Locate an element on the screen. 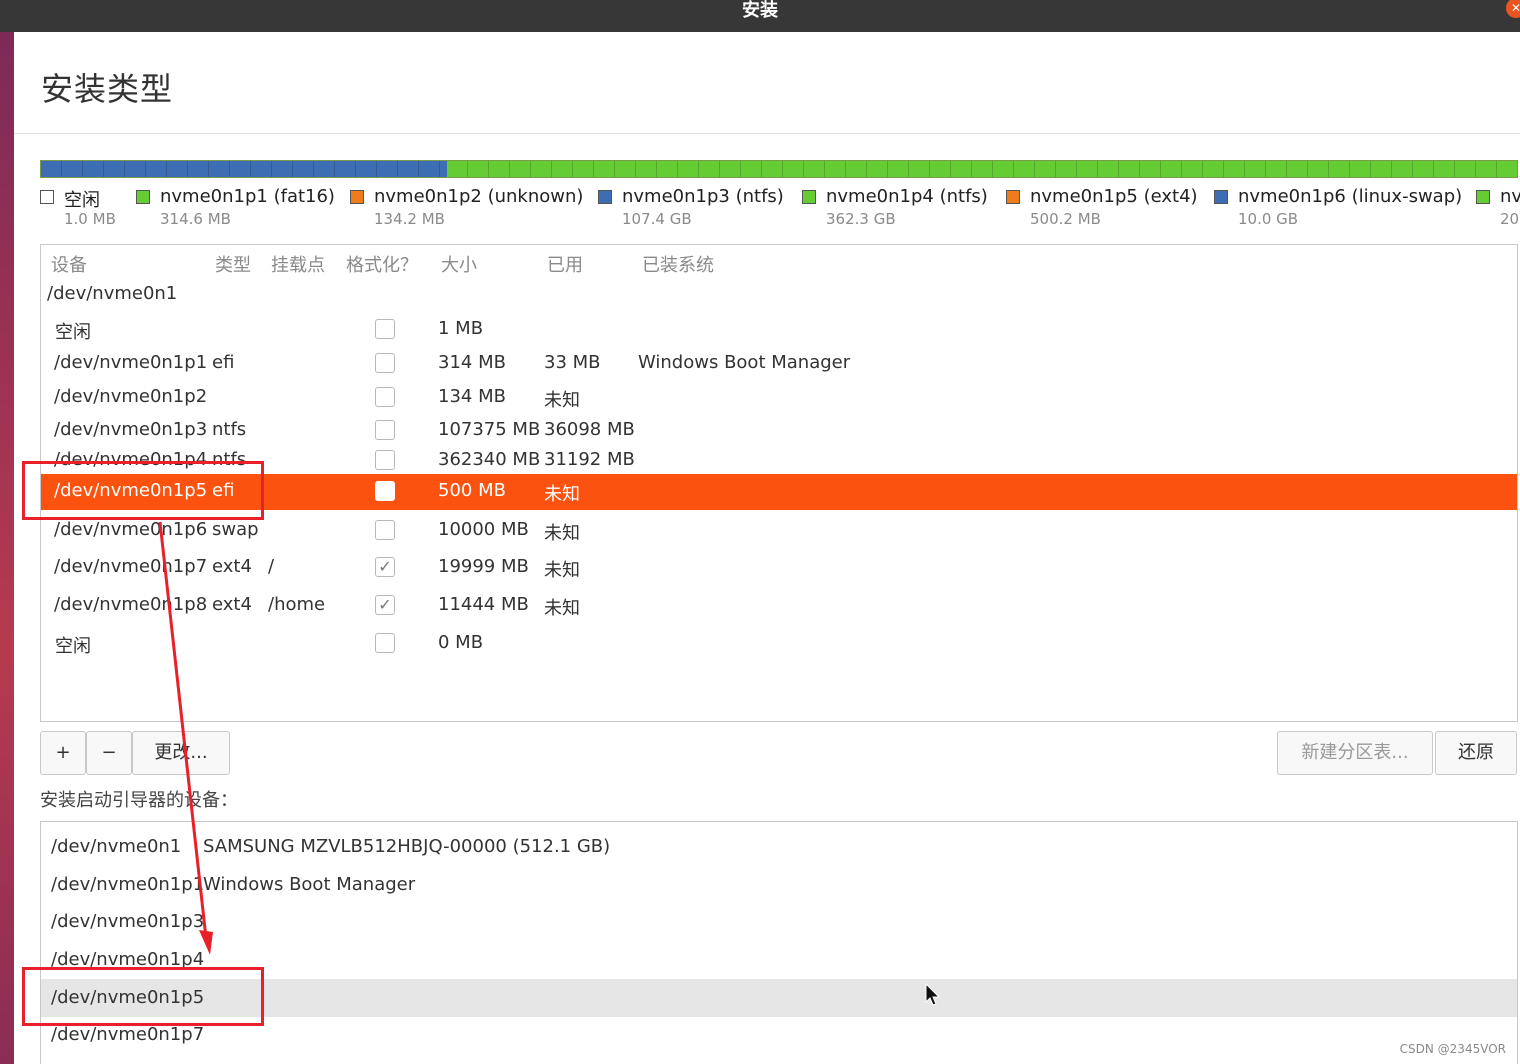 The image size is (1520, 1064). remove-partition-button: − is located at coordinates (109, 753).